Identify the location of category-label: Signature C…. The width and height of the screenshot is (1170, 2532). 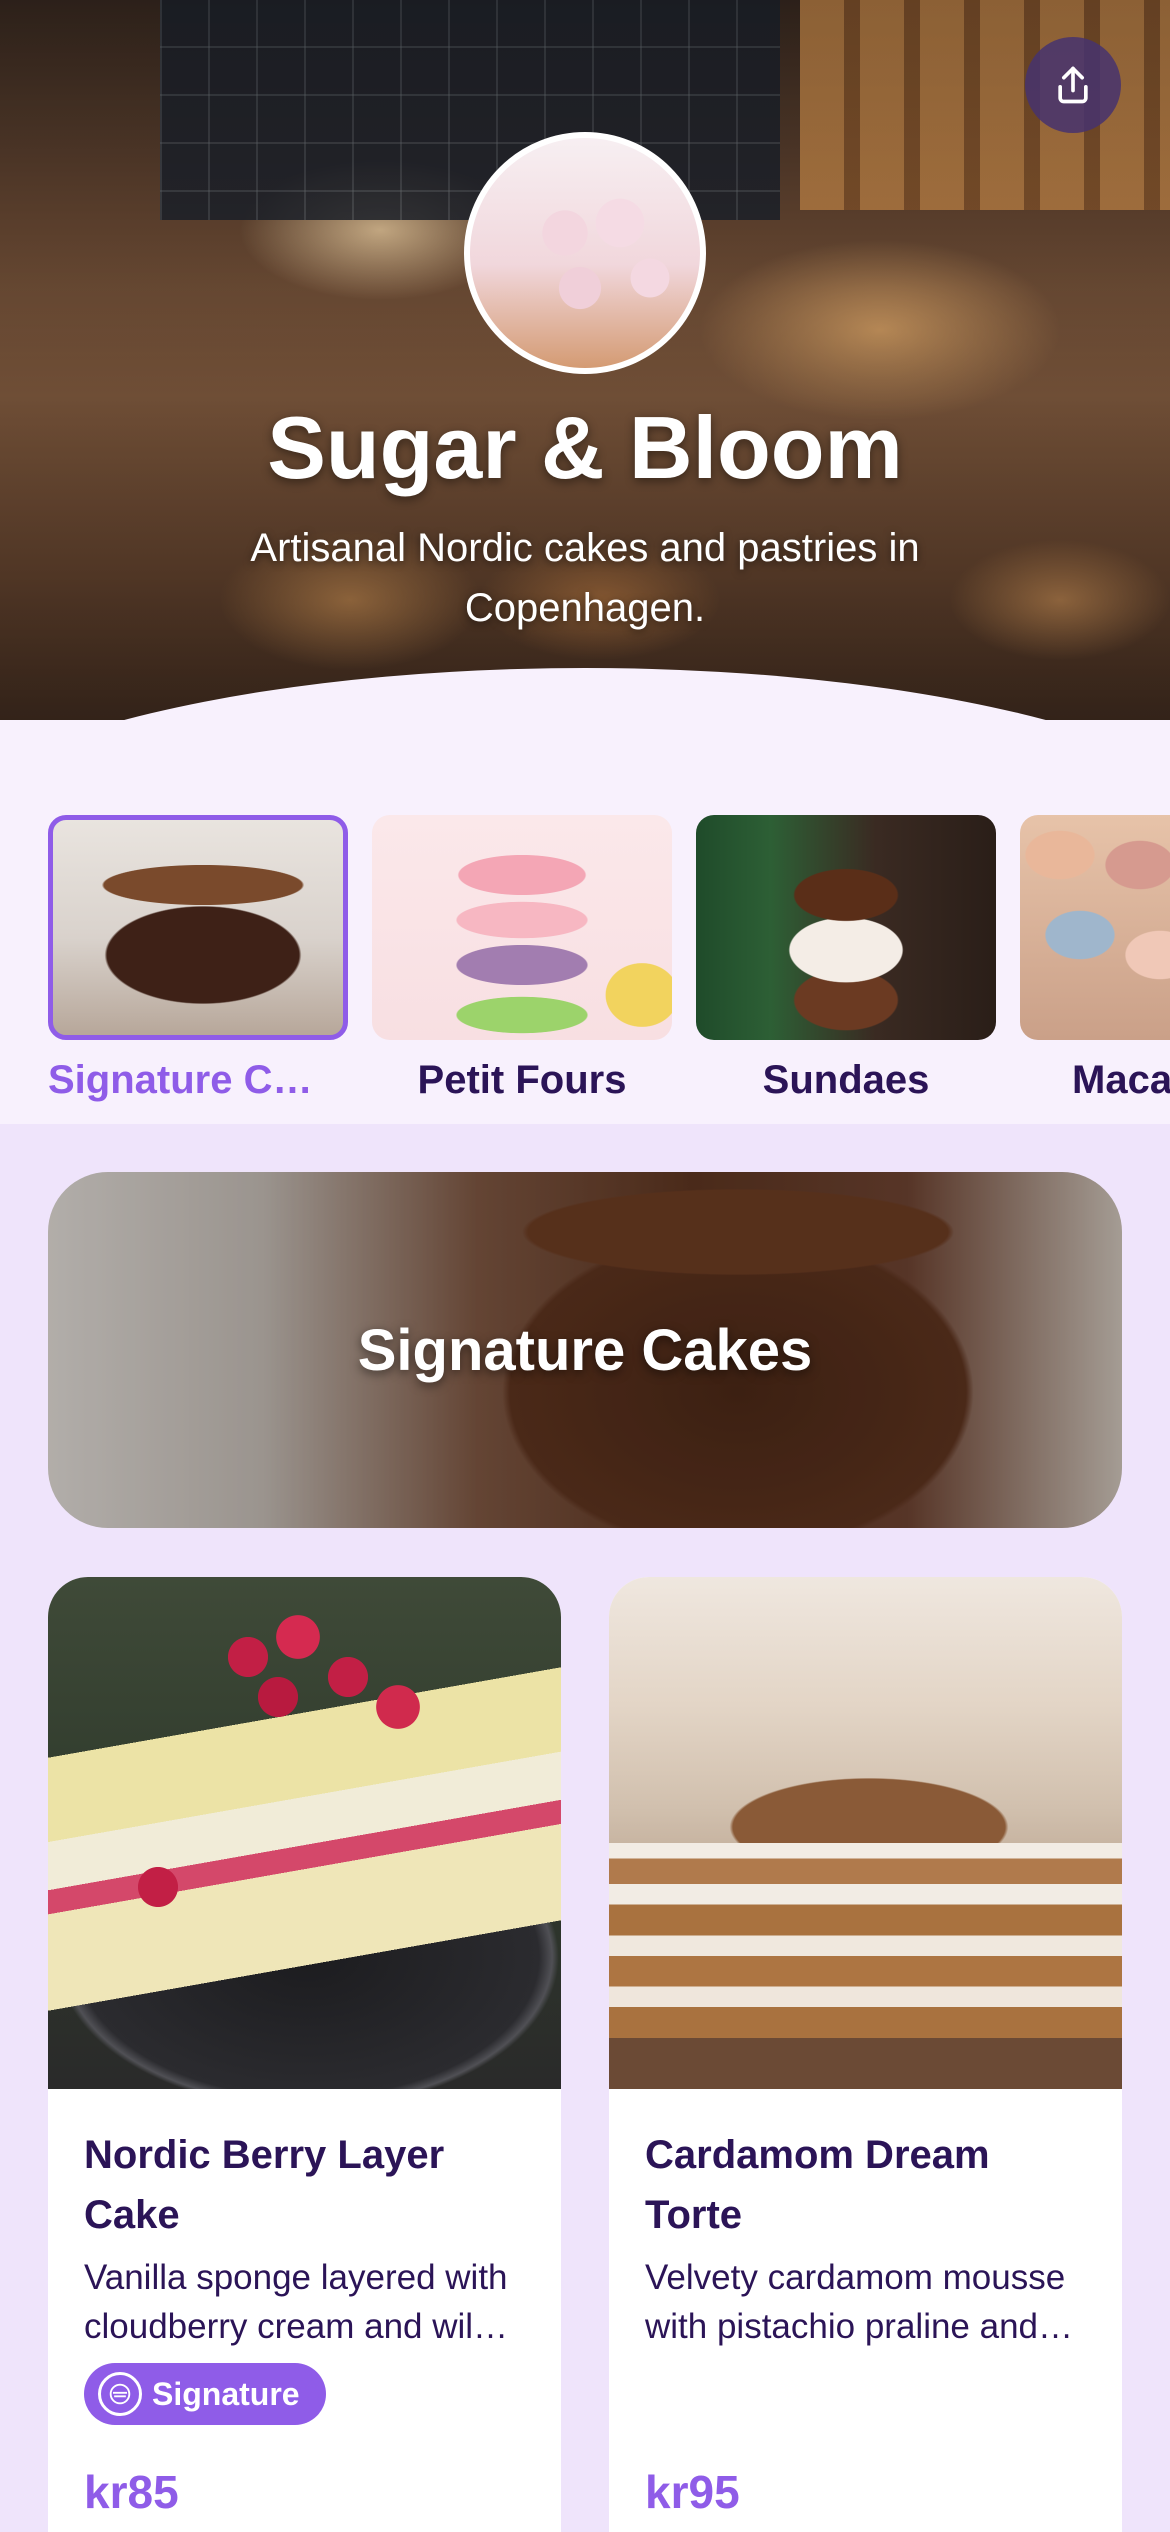
(180, 1080).